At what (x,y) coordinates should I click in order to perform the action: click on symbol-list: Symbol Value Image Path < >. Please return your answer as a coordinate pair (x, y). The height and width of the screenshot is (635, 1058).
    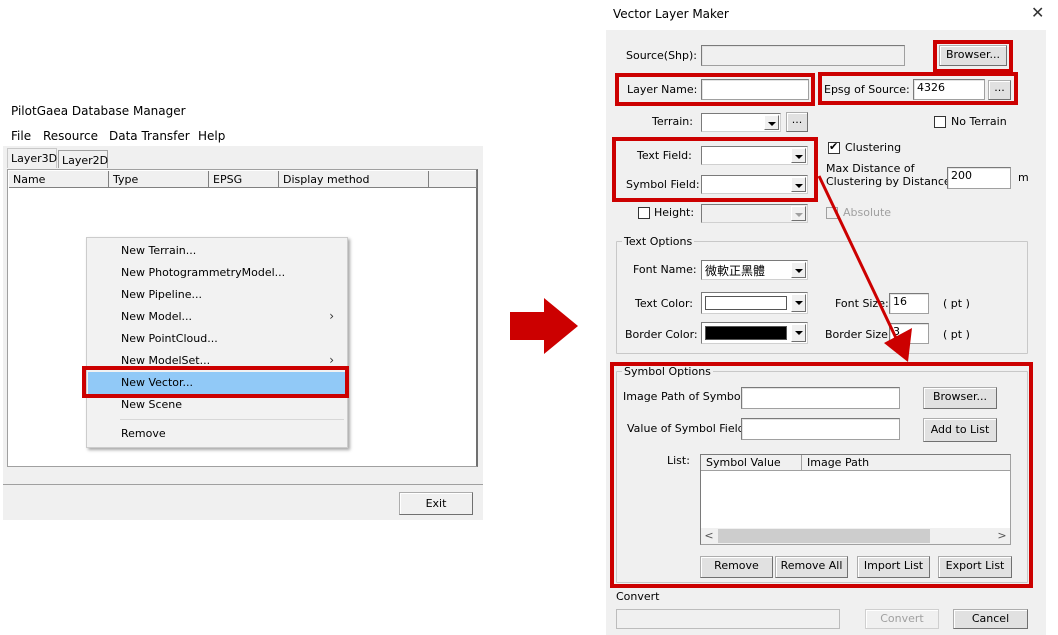
    Looking at the image, I should click on (855, 499).